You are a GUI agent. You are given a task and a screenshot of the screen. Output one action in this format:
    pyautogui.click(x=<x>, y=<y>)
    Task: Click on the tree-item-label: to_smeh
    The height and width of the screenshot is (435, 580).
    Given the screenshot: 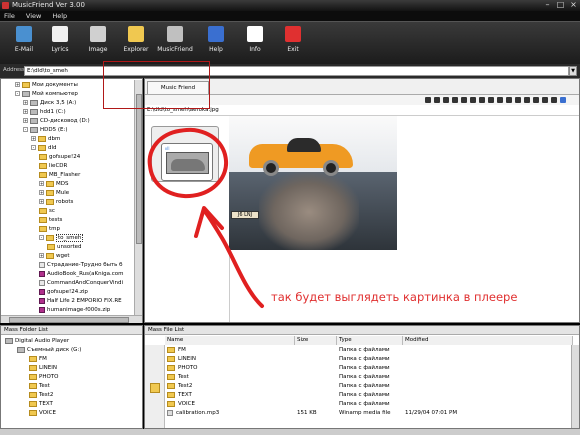 What is the action you would take?
    pyautogui.click(x=70, y=238)
    